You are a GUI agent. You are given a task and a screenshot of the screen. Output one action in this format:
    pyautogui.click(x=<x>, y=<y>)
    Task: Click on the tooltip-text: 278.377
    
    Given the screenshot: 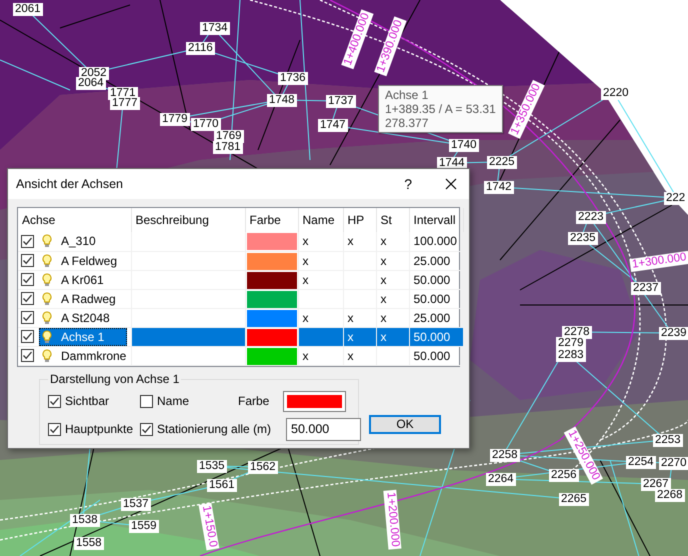 What is the action you would take?
    pyautogui.click(x=407, y=123)
    